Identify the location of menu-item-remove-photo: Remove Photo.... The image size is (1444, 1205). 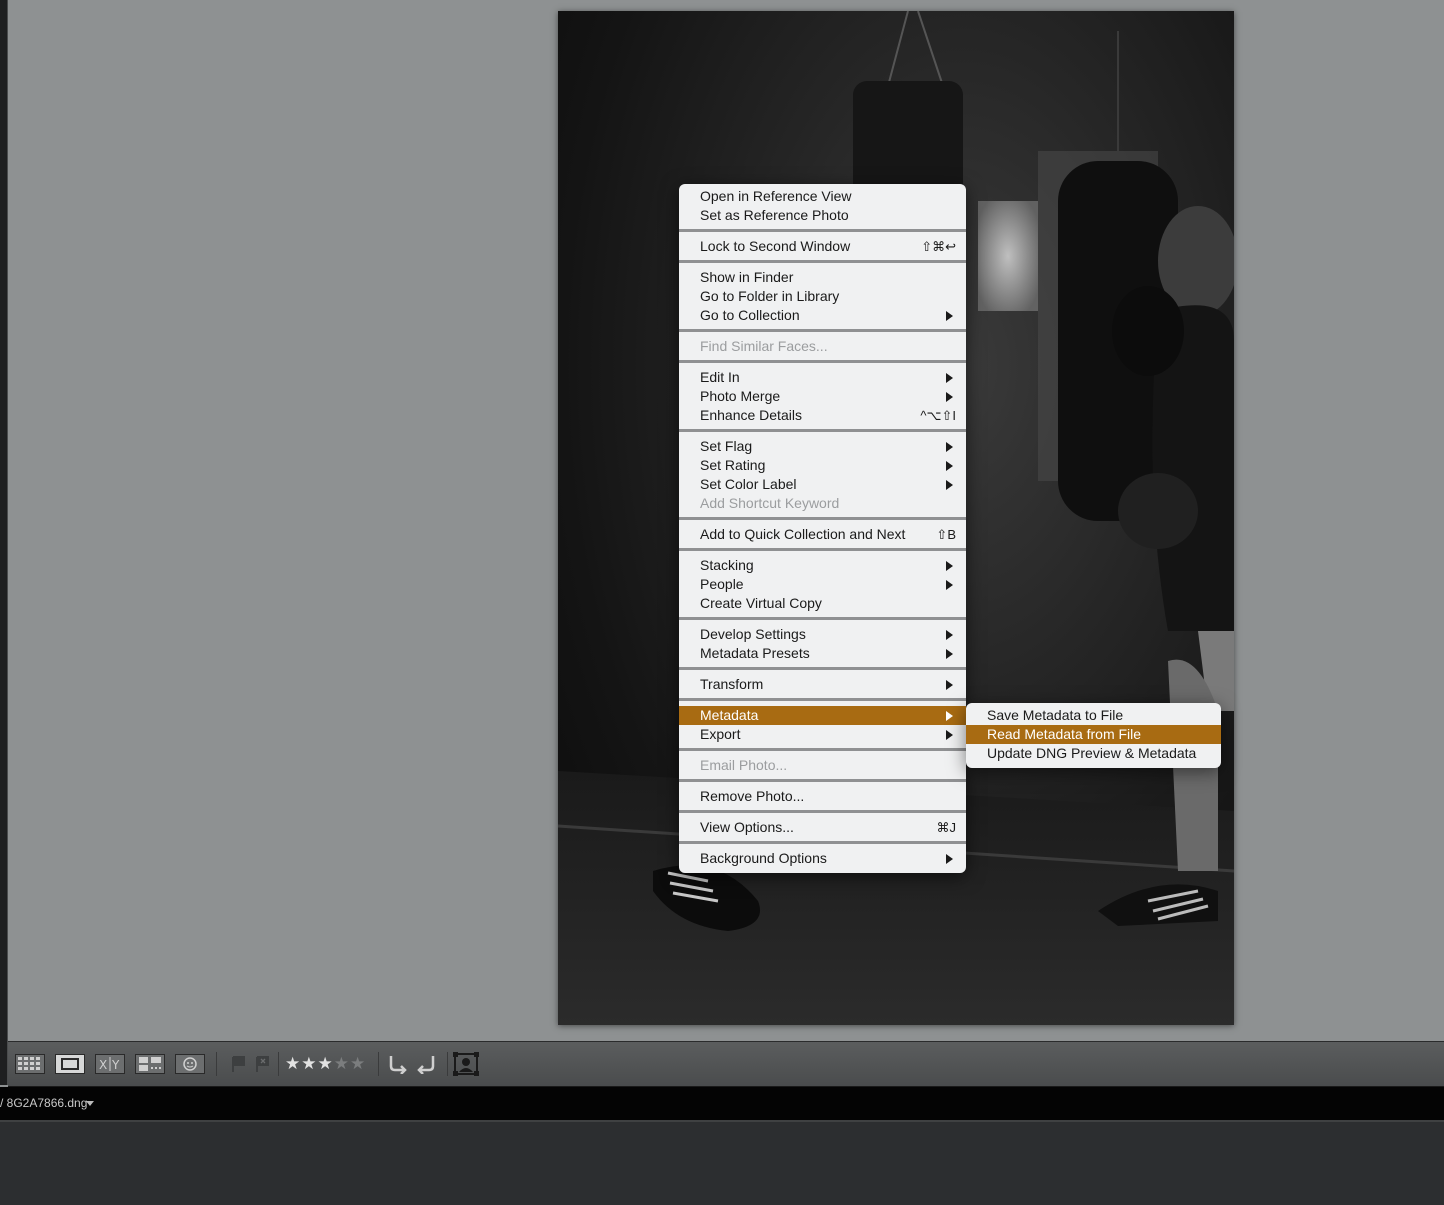
(822, 796).